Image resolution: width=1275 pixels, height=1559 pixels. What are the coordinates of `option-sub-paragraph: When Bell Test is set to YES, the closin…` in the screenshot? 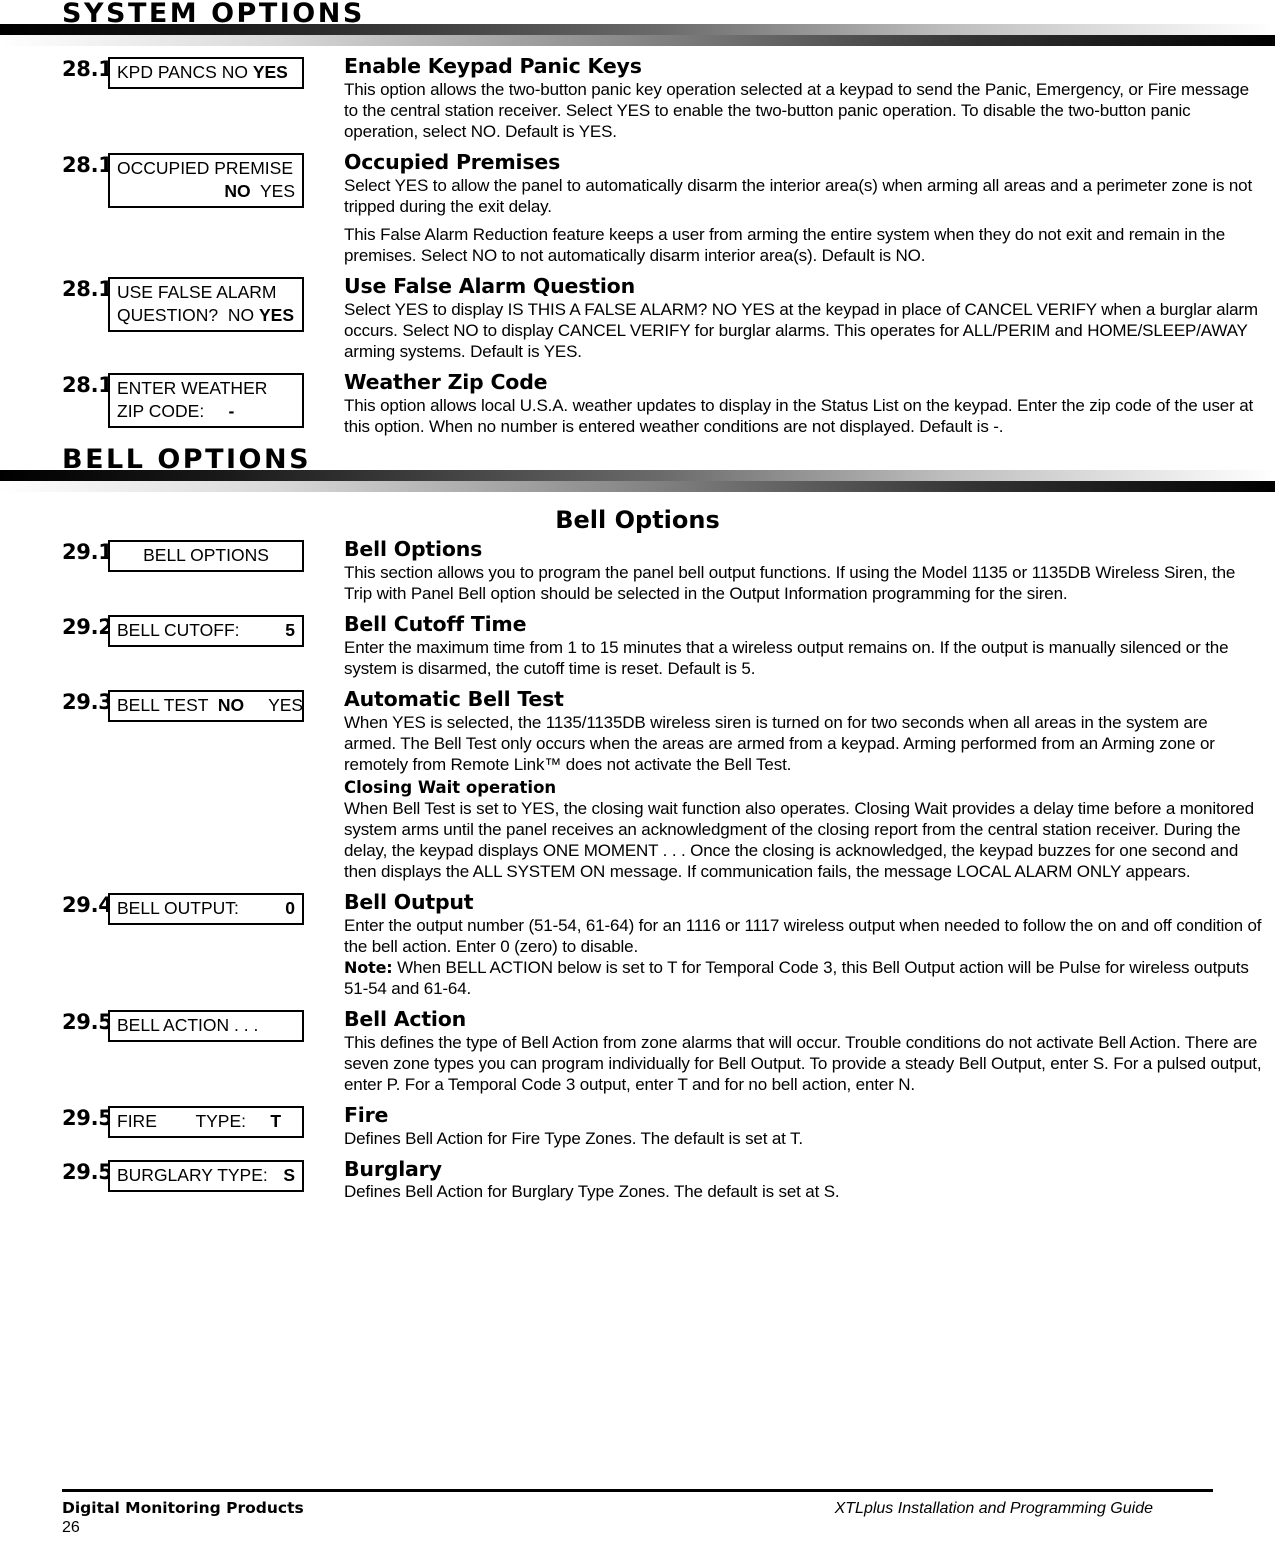 It's located at (799, 839).